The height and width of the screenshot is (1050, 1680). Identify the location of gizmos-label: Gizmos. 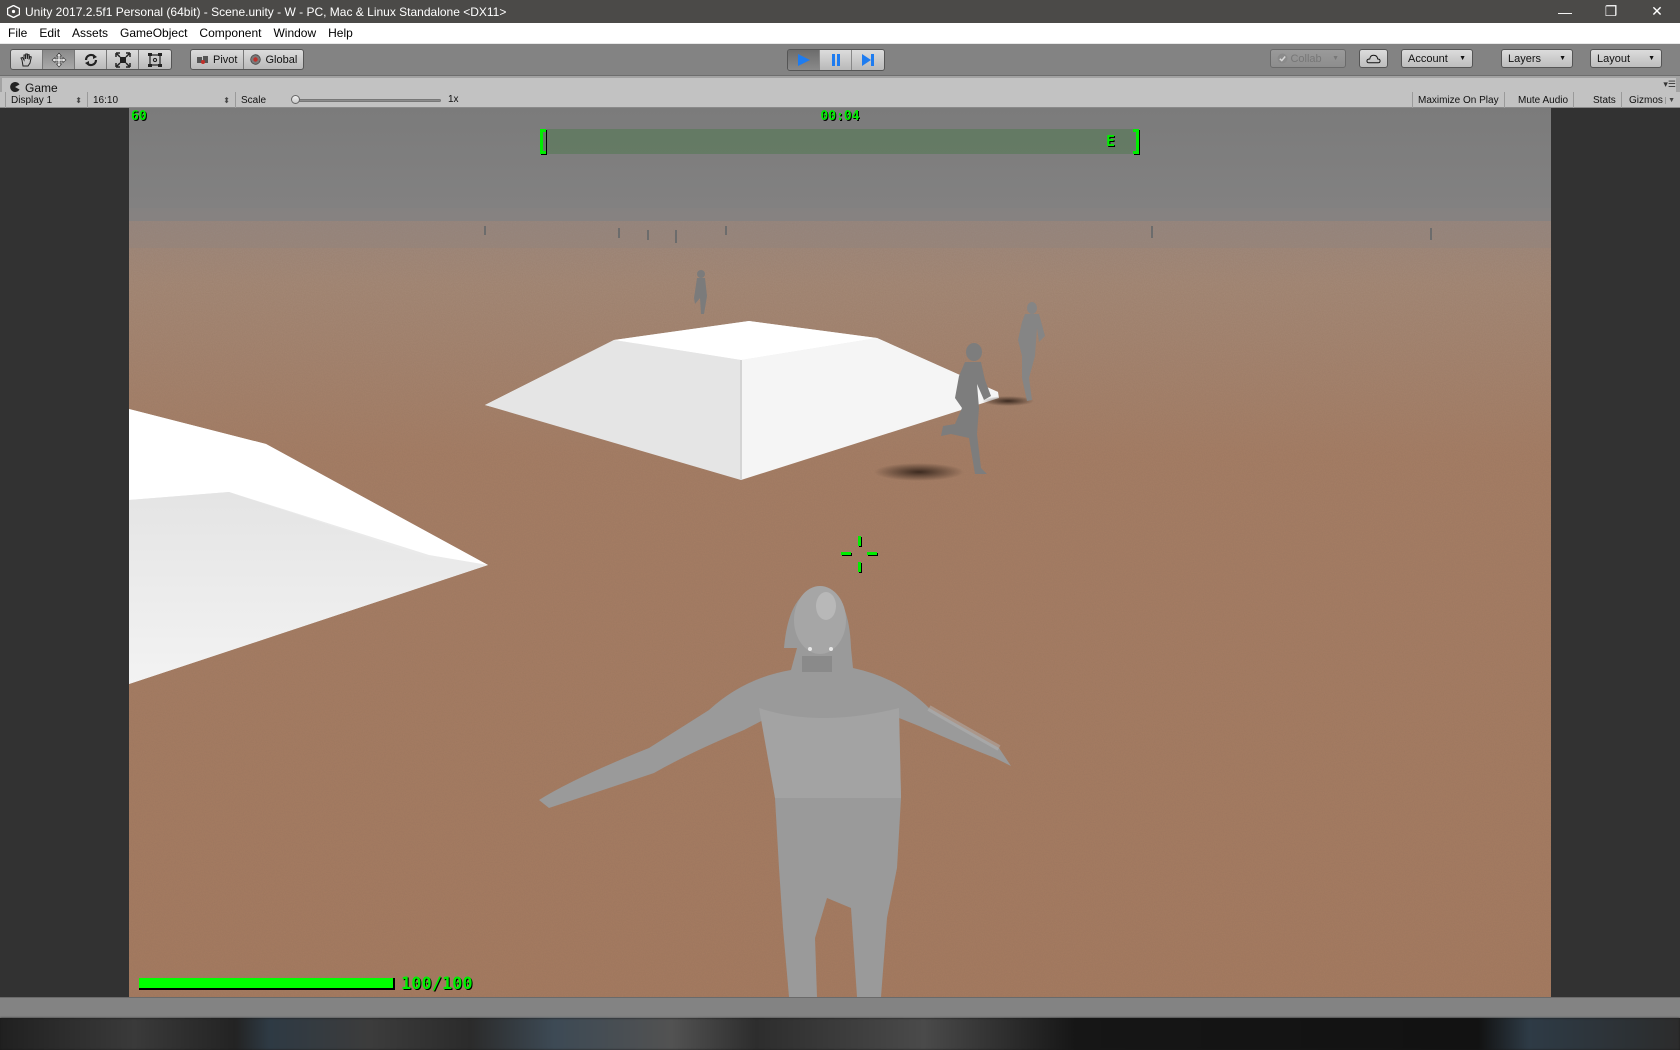
(1646, 100).